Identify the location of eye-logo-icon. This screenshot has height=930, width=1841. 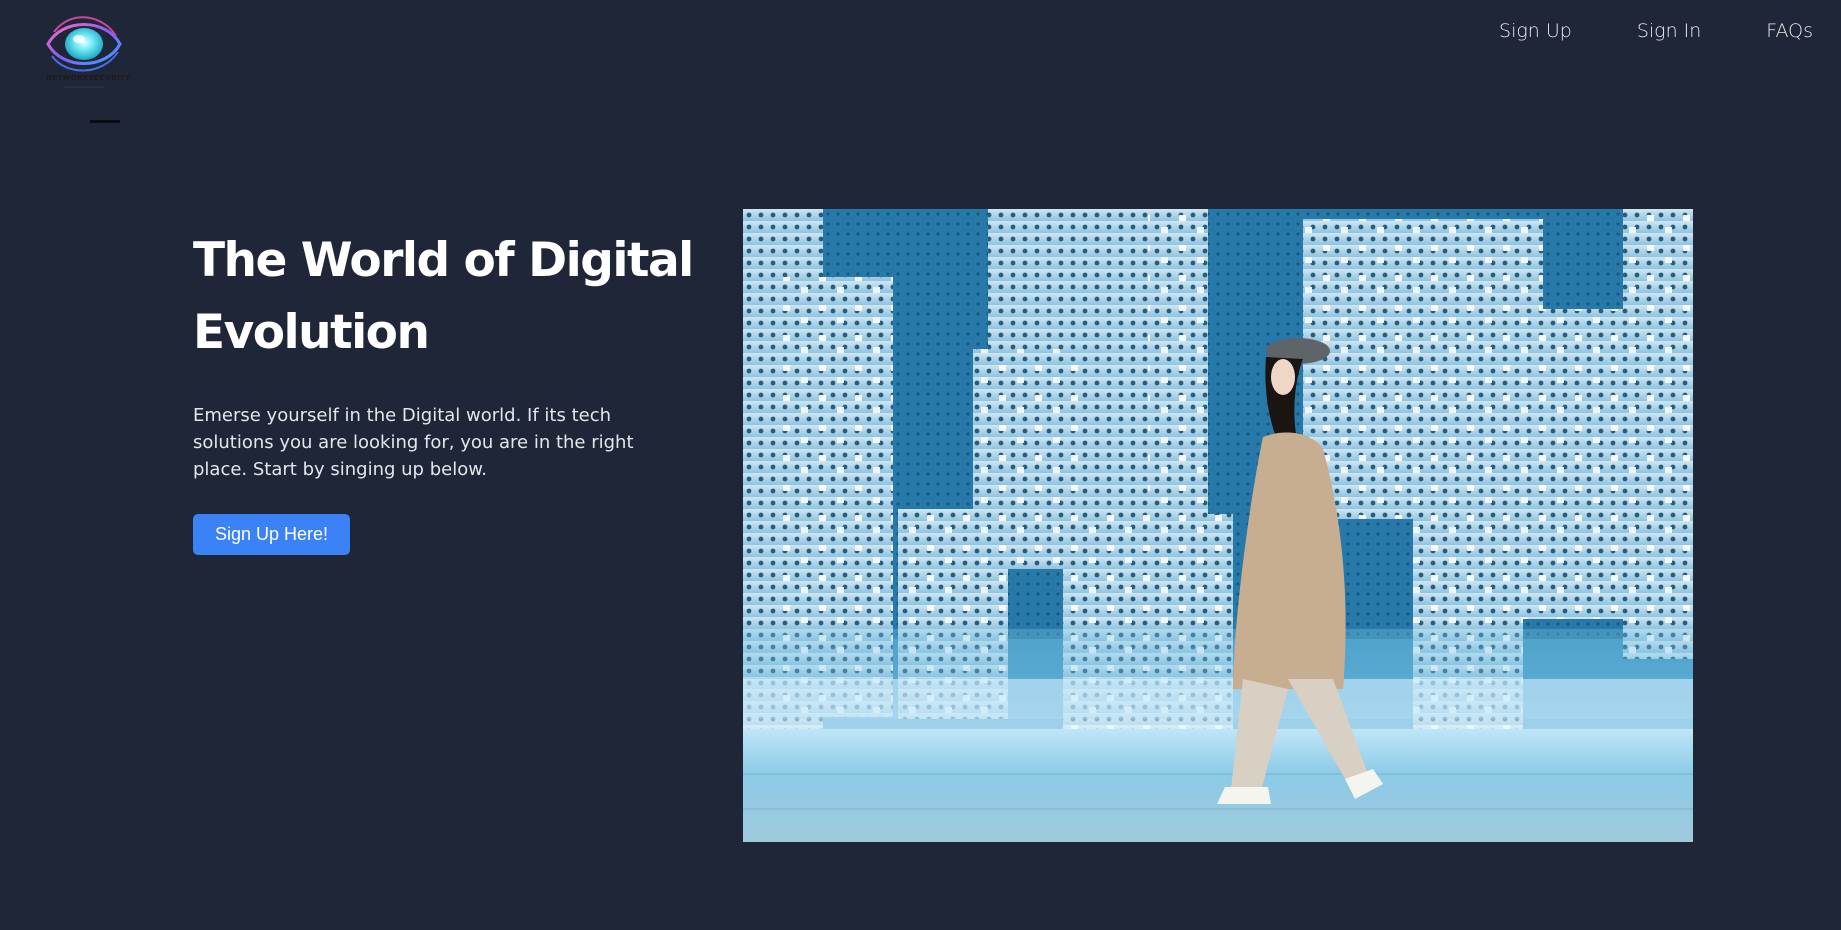
(84, 44).